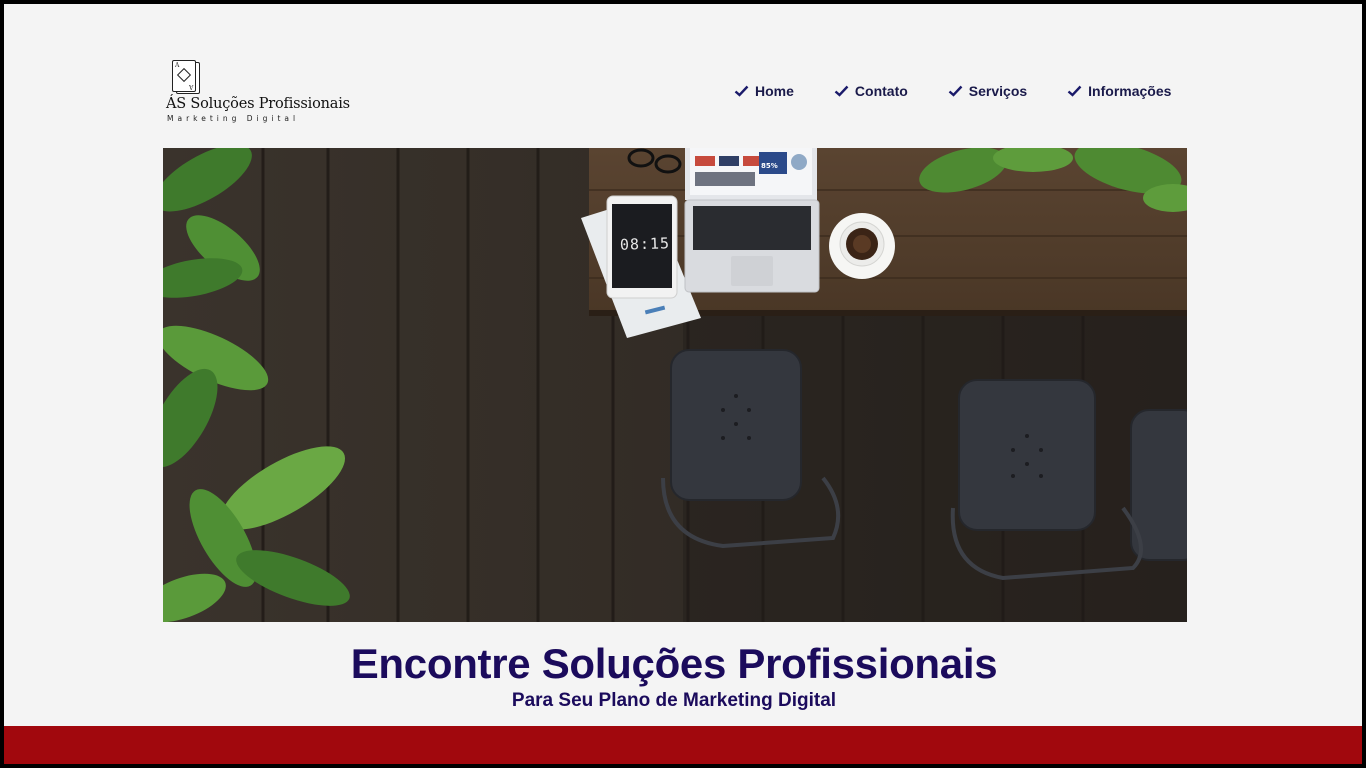 The image size is (1366, 768). I want to click on ace-card-logo-icon: A A, so click(184, 76).